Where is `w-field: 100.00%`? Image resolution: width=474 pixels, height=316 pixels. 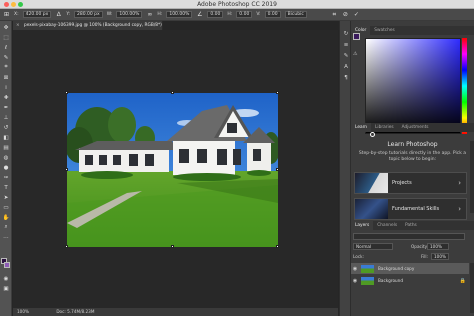
w-field: 100.00% is located at coordinates (129, 14).